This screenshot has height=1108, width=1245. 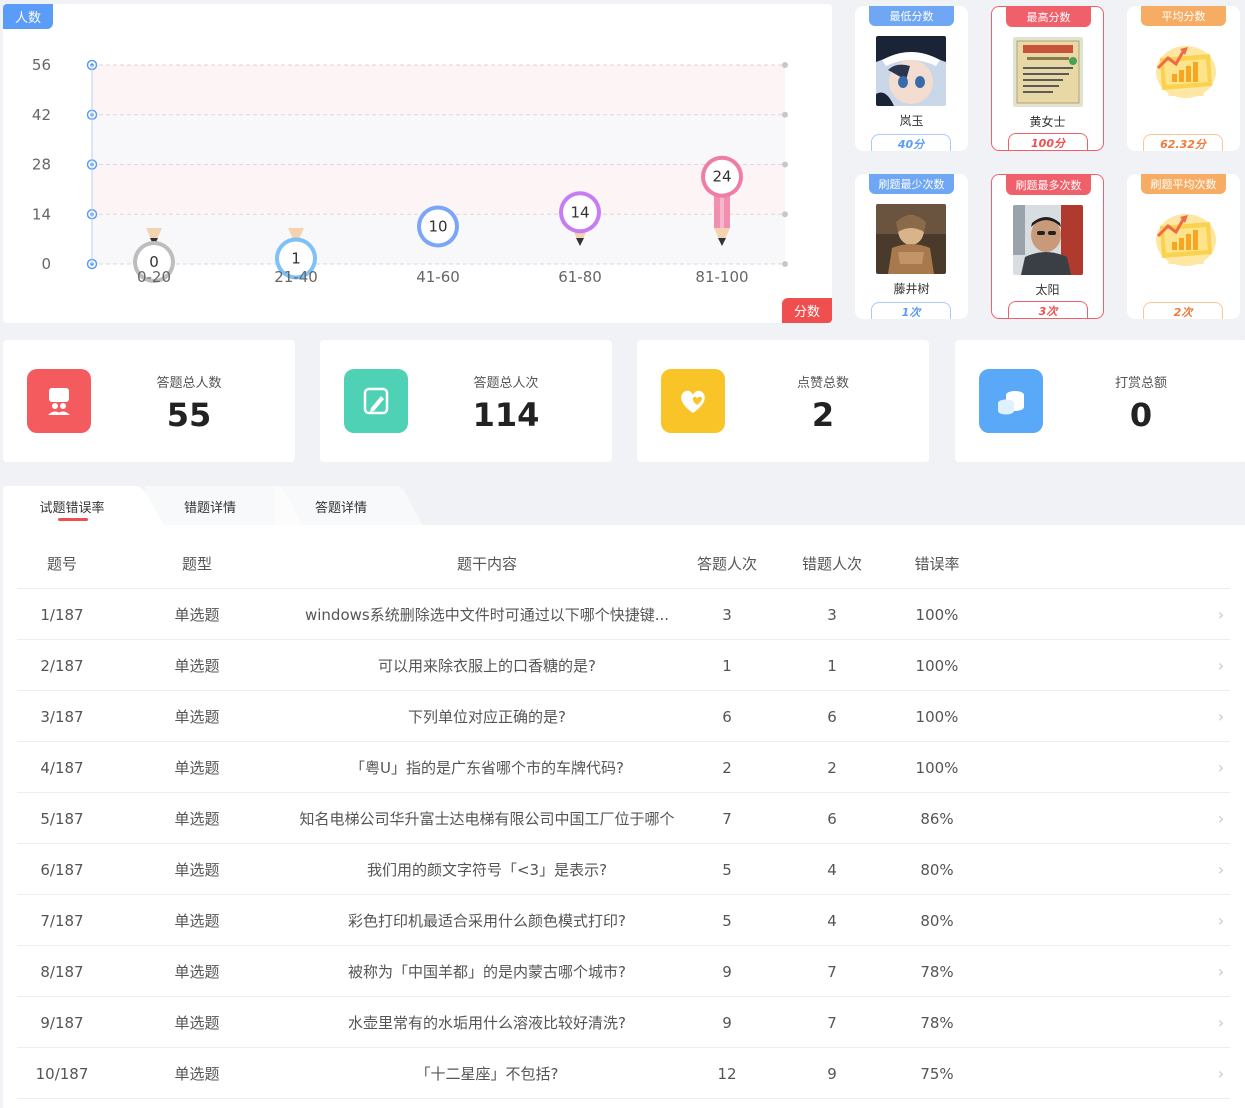 What do you see at coordinates (721, 177) in the screenshot?
I see `data-label: 24` at bounding box center [721, 177].